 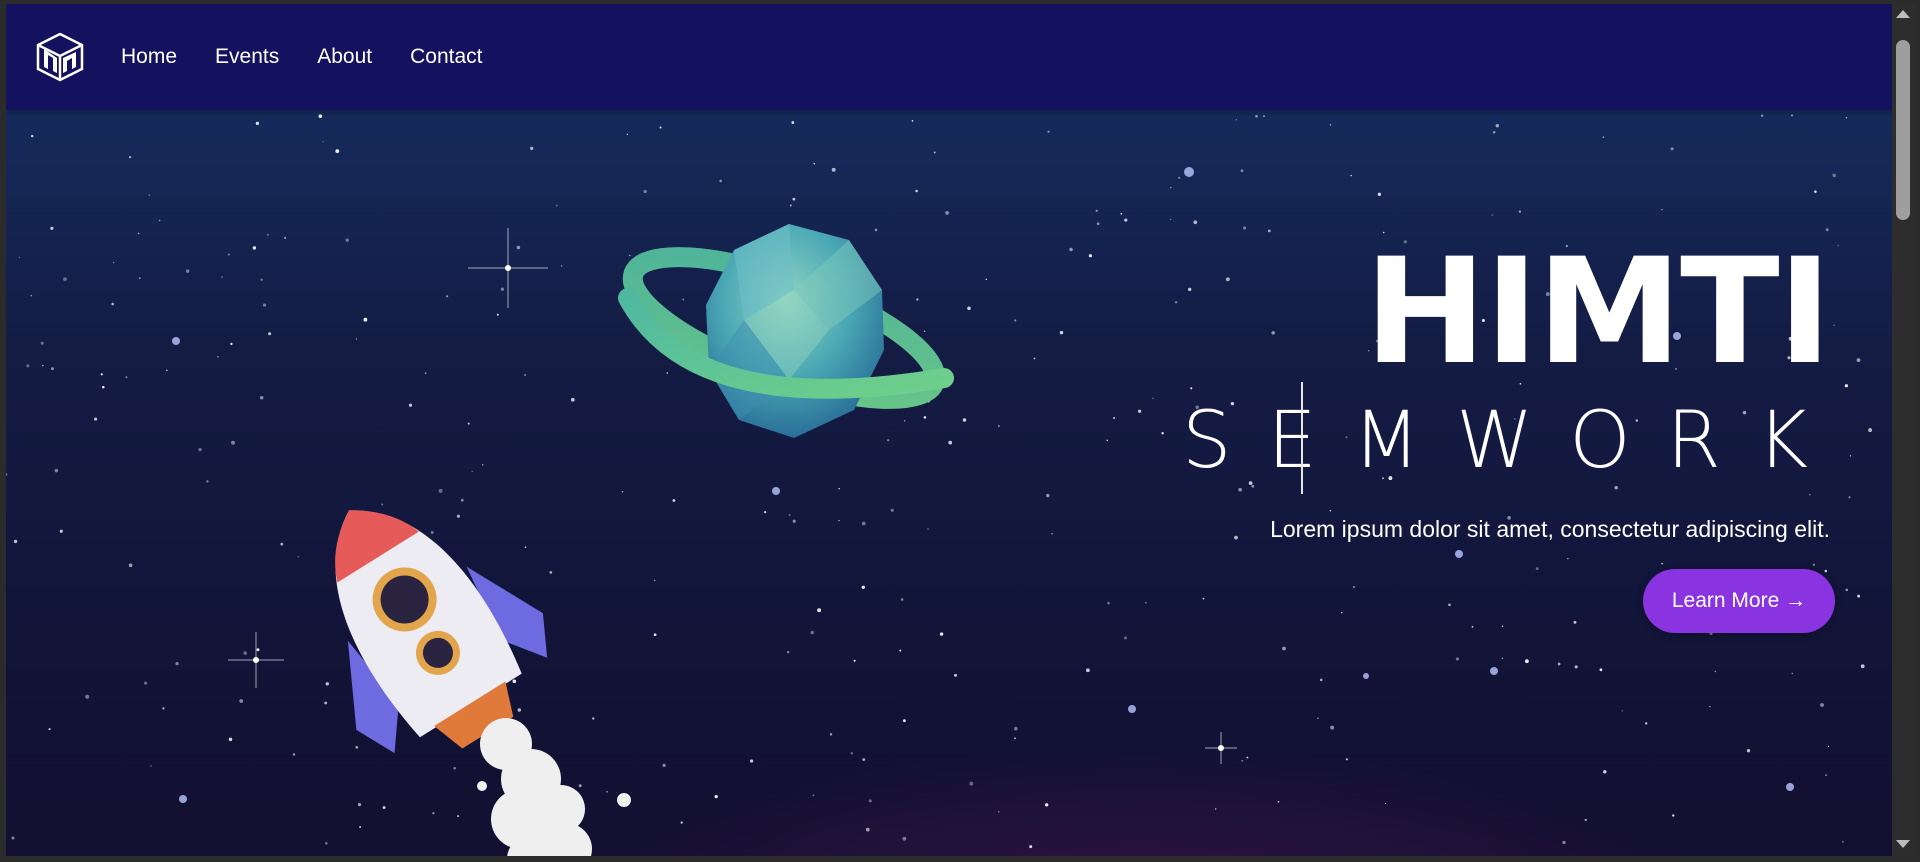 What do you see at coordinates (1598, 312) in the screenshot?
I see `hero-title: HIMTI` at bounding box center [1598, 312].